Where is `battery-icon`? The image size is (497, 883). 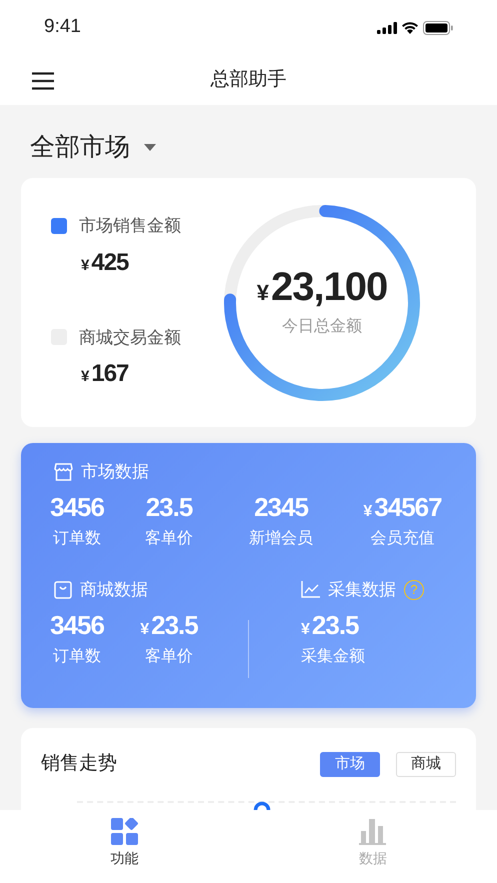
battery-icon is located at coordinates (438, 27).